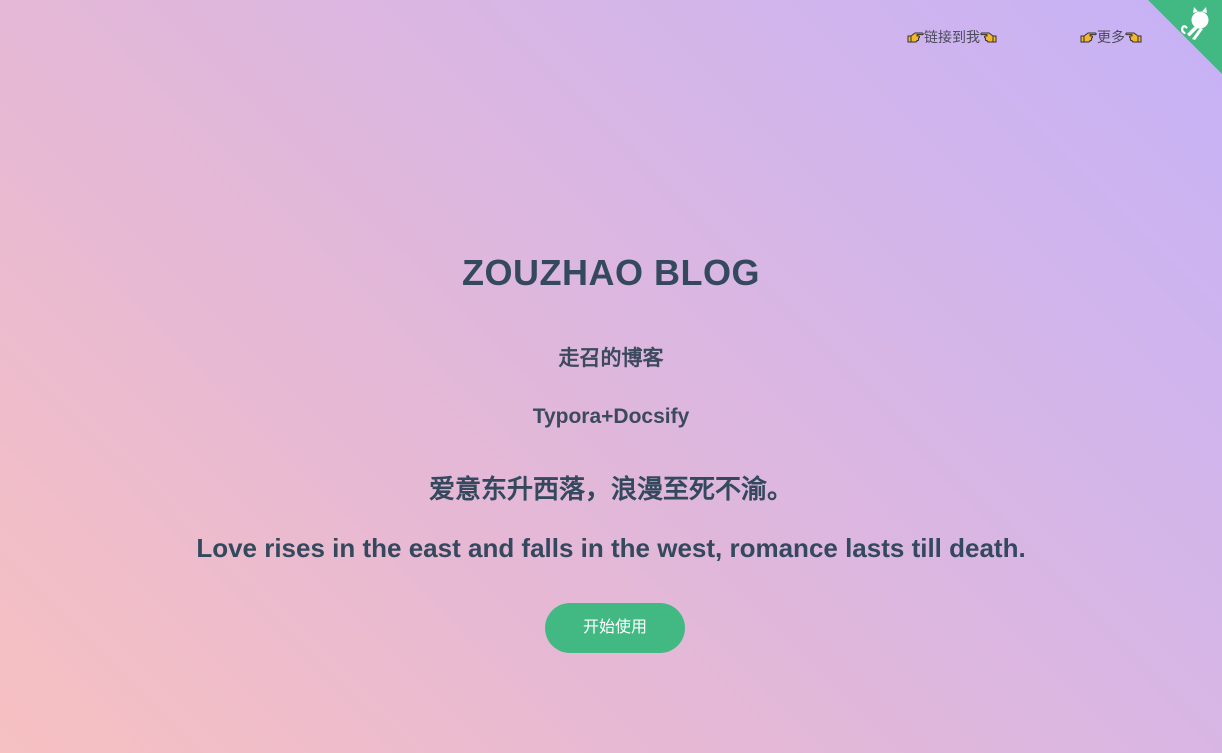 Image resolution: width=1222 pixels, height=753 pixels. What do you see at coordinates (611, 272) in the screenshot?
I see `site-title: ZOUZHAO BLOG` at bounding box center [611, 272].